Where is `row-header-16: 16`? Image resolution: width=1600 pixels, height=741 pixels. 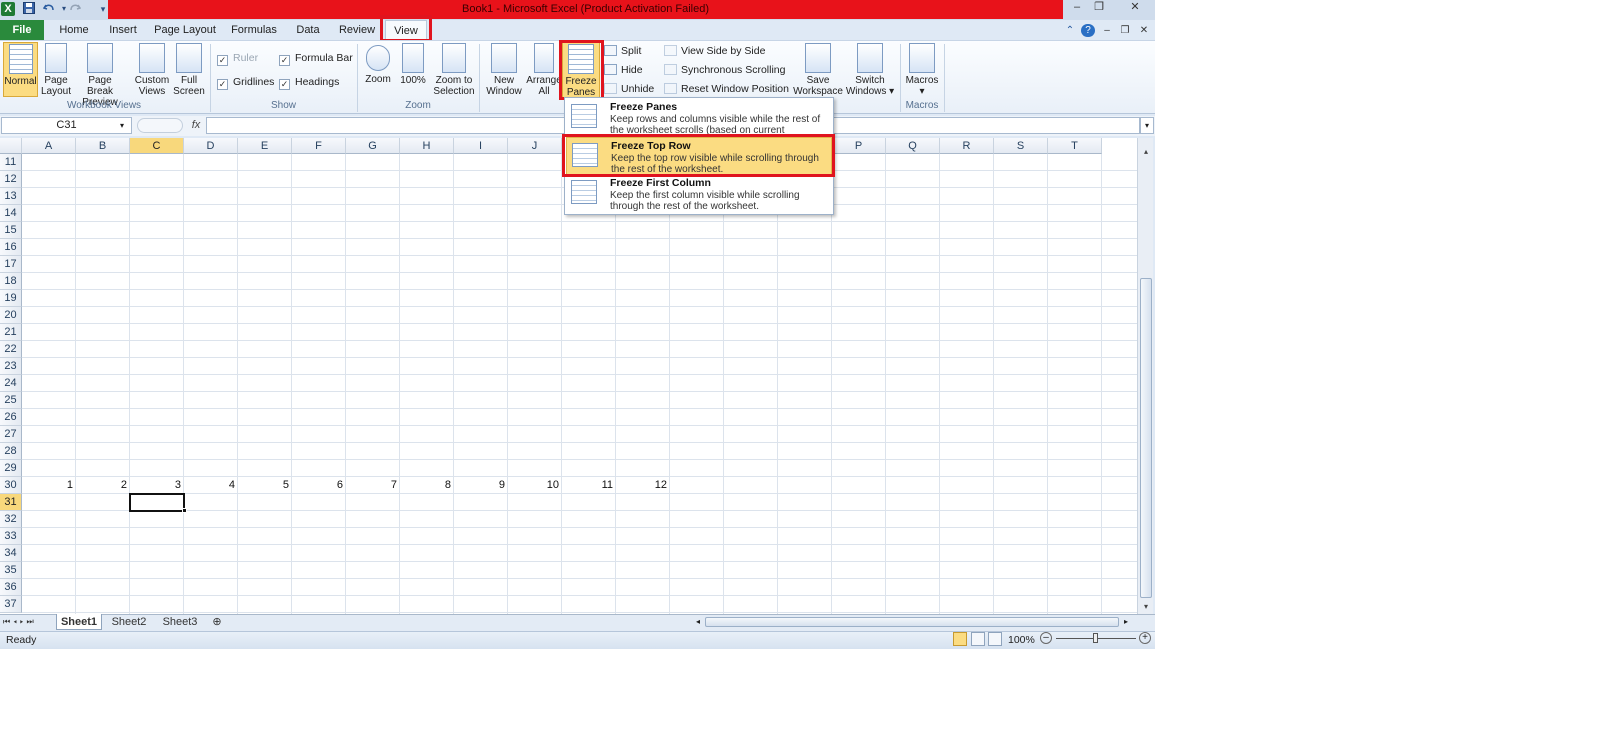 row-header-16: 16 is located at coordinates (11, 247).